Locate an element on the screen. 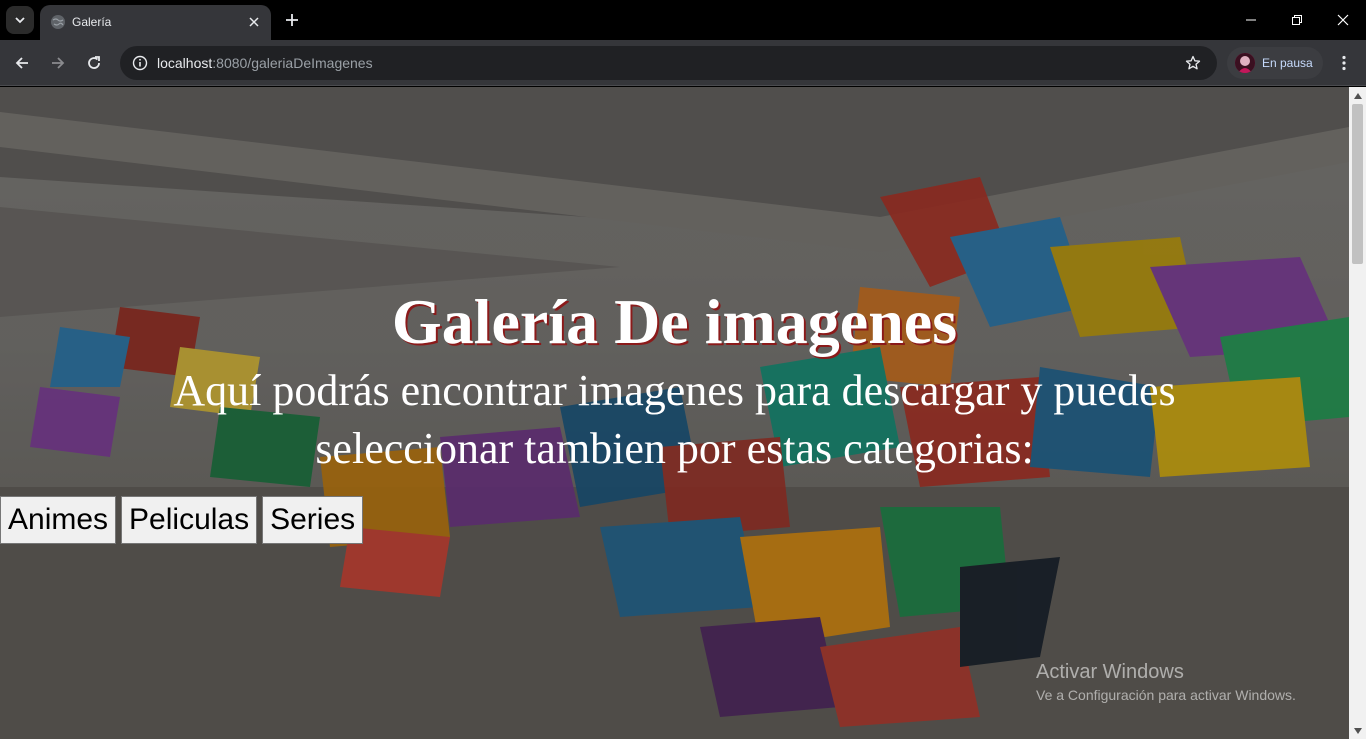  bookmark-button is located at coordinates (1193, 63).